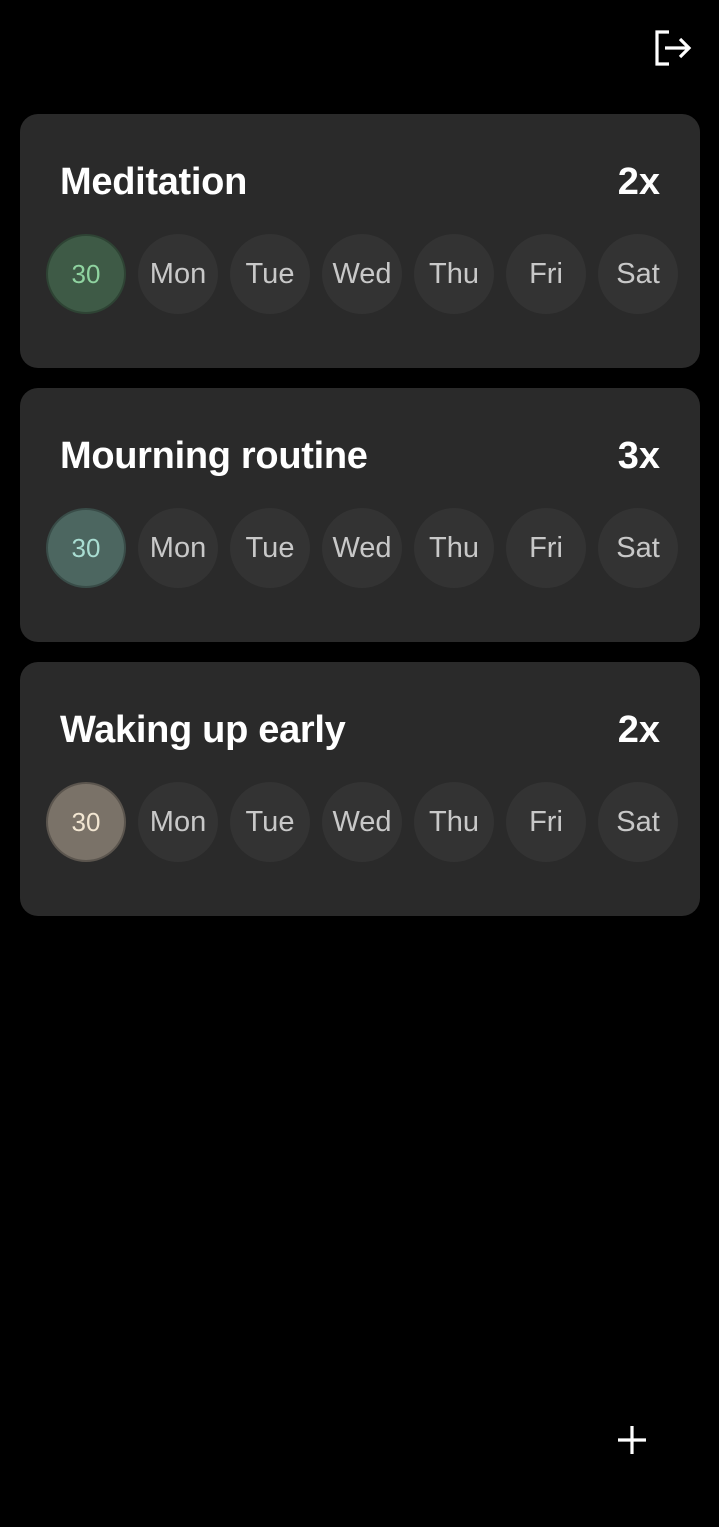 The image size is (719, 1527). I want to click on logout-button, so click(672, 48).